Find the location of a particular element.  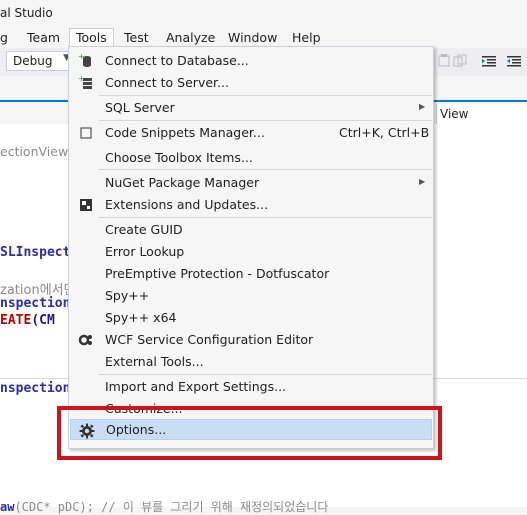

menu-item-code-snippets: Code Snippets Manager... Ctrl+K, Ctrl+B is located at coordinates (251, 132).